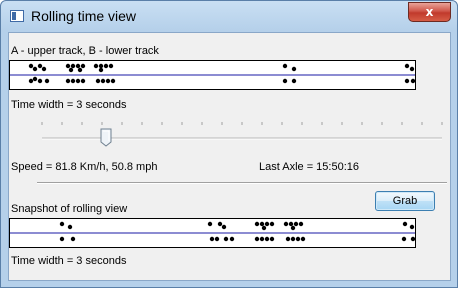 The width and height of the screenshot is (458, 288). I want to click on separator, so click(242, 183).